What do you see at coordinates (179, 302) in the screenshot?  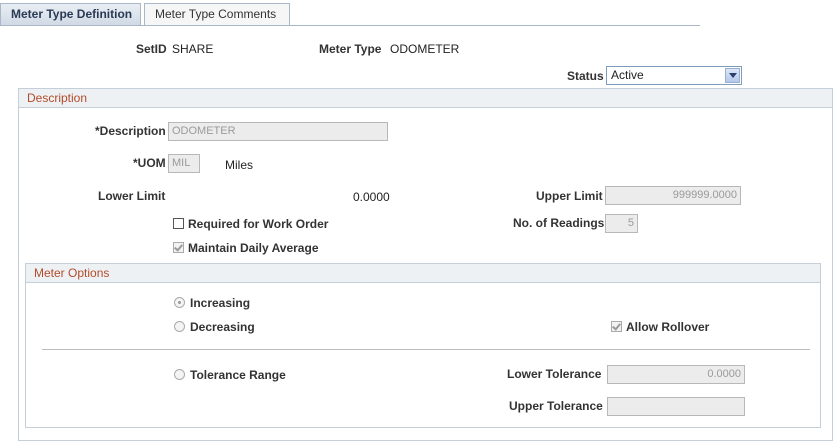 I see `increasing-radio` at bounding box center [179, 302].